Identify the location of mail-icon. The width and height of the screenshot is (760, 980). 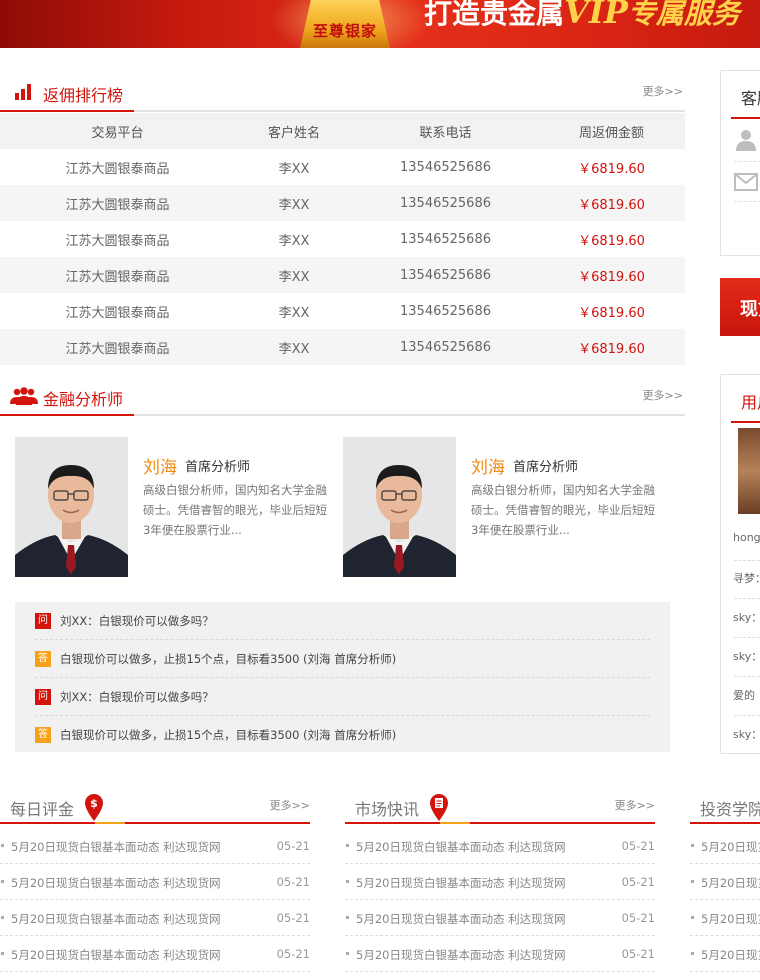
(746, 182).